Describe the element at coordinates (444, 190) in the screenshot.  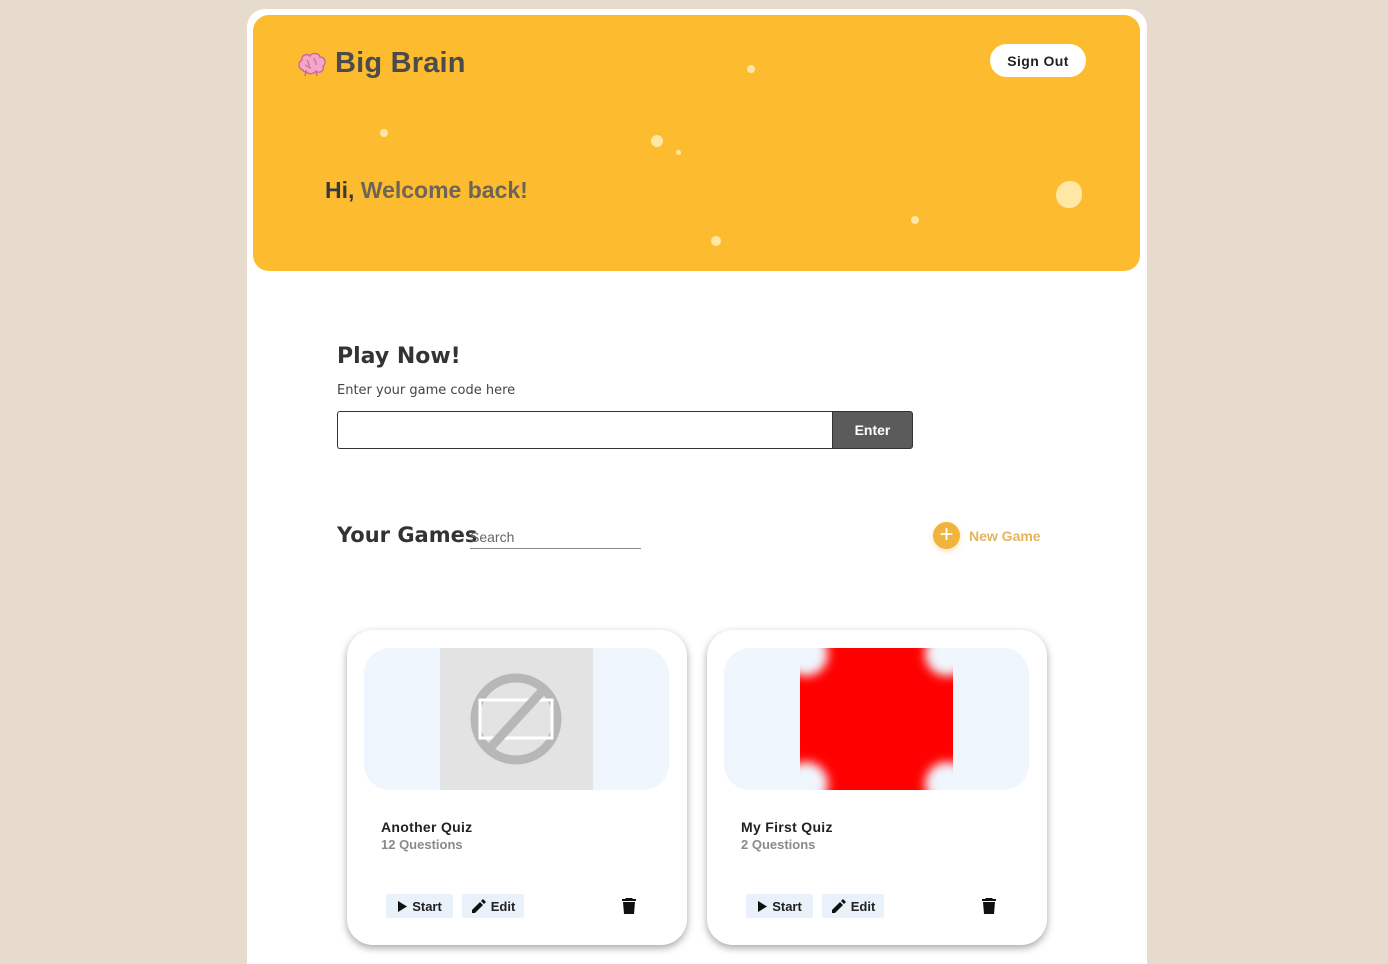
I see `greeting-message: Welcome back!` at that location.